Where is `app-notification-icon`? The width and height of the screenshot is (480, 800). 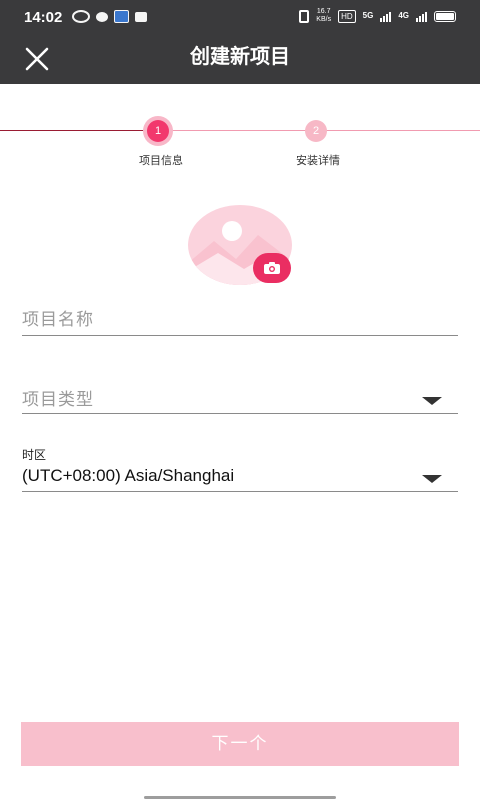 app-notification-icon is located at coordinates (81, 16).